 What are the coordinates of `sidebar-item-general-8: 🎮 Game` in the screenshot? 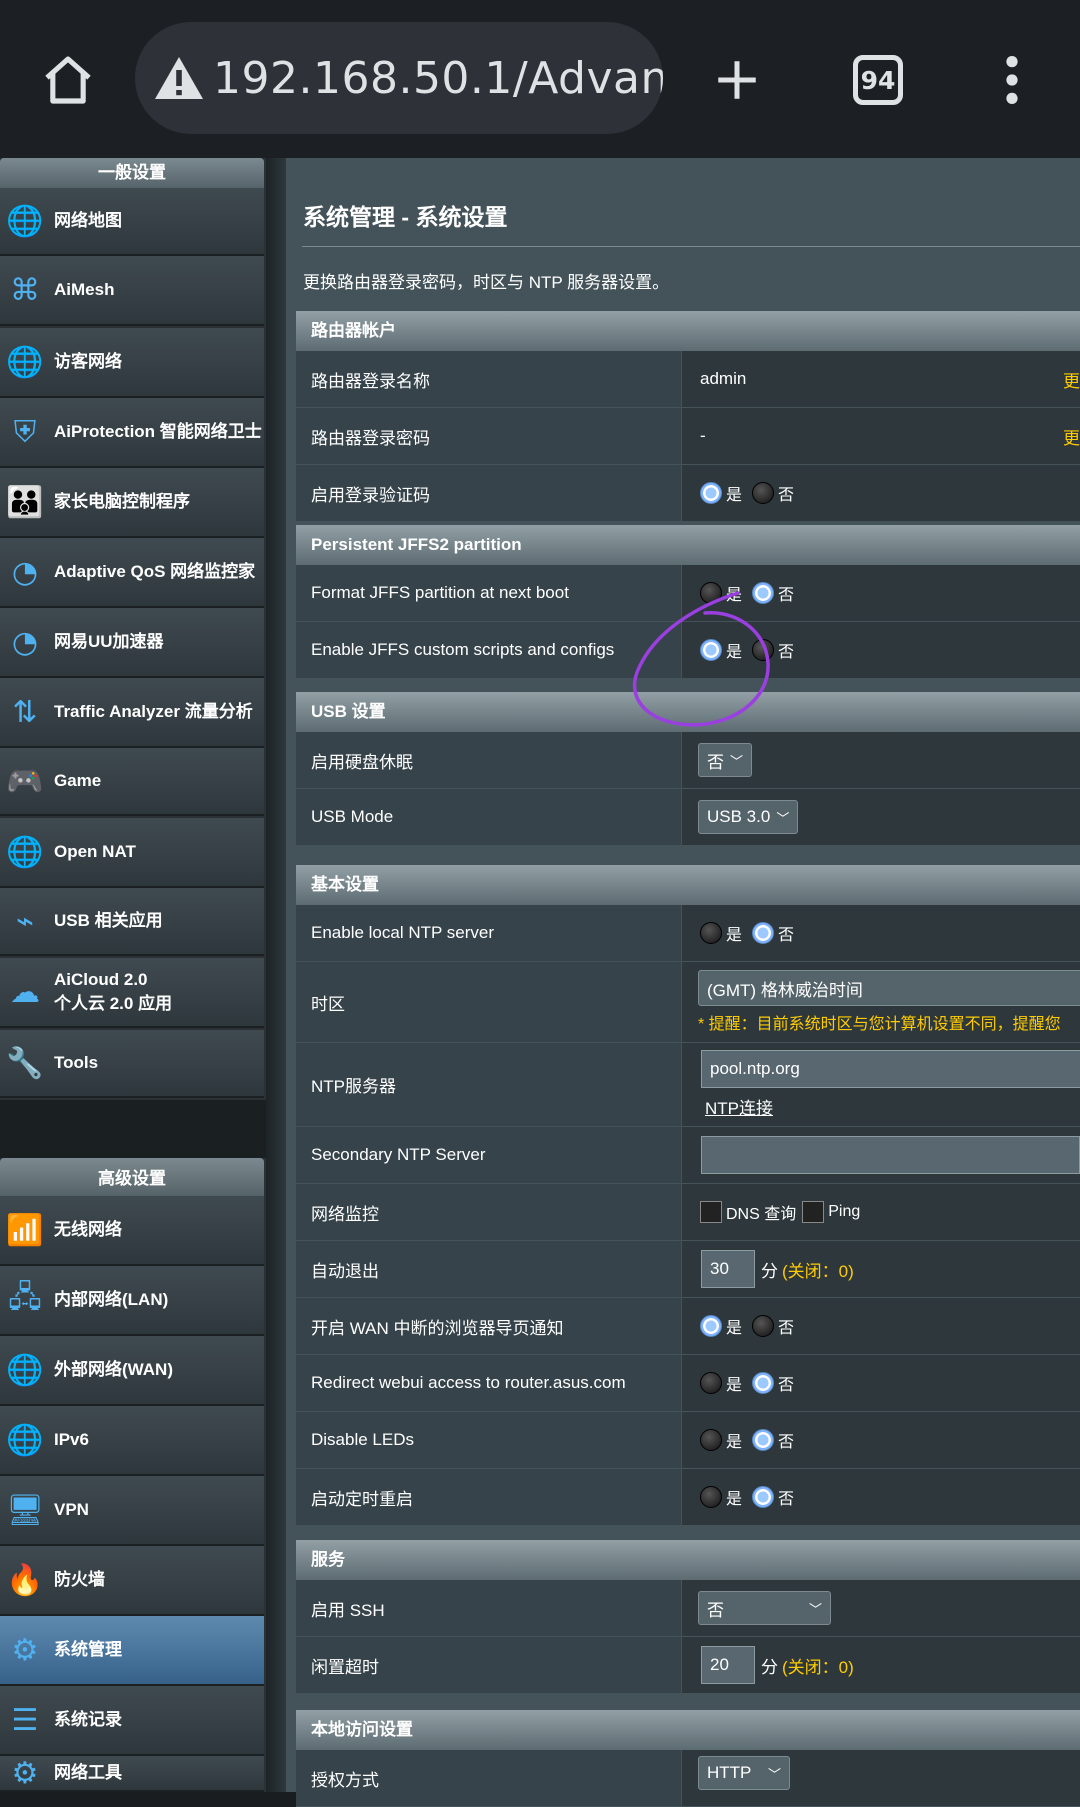 It's located at (132, 782).